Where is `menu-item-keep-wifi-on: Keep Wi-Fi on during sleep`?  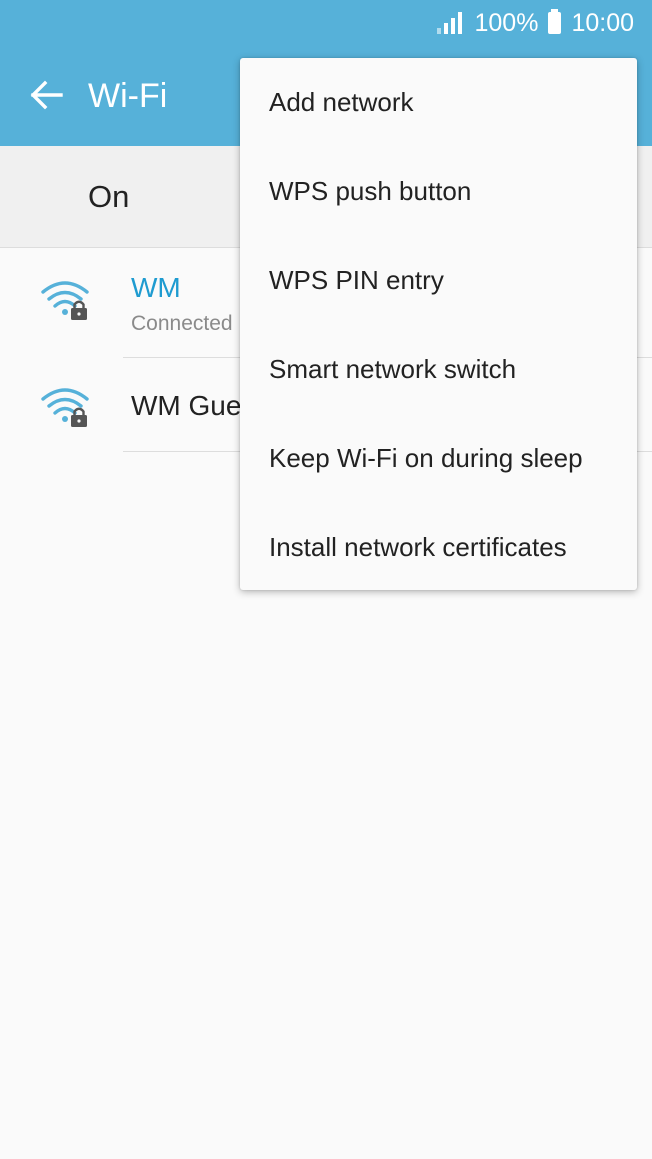
menu-item-keep-wifi-on: Keep Wi-Fi on during sleep is located at coordinates (438, 458).